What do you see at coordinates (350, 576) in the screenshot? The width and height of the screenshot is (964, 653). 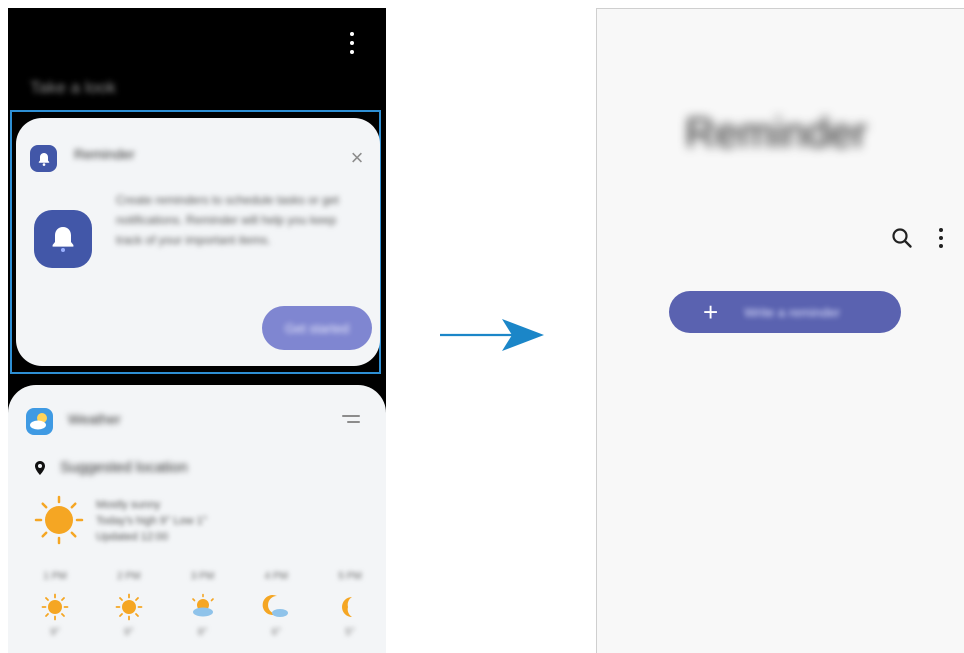 I see `forecast-time: 5 PM` at bounding box center [350, 576].